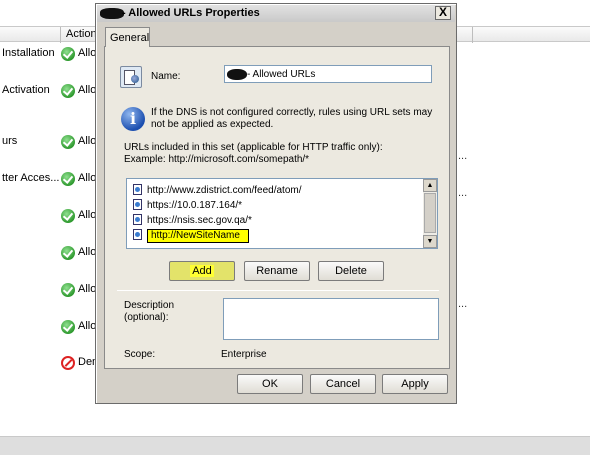  I want to click on scope-value: Enterprise, so click(244, 354).